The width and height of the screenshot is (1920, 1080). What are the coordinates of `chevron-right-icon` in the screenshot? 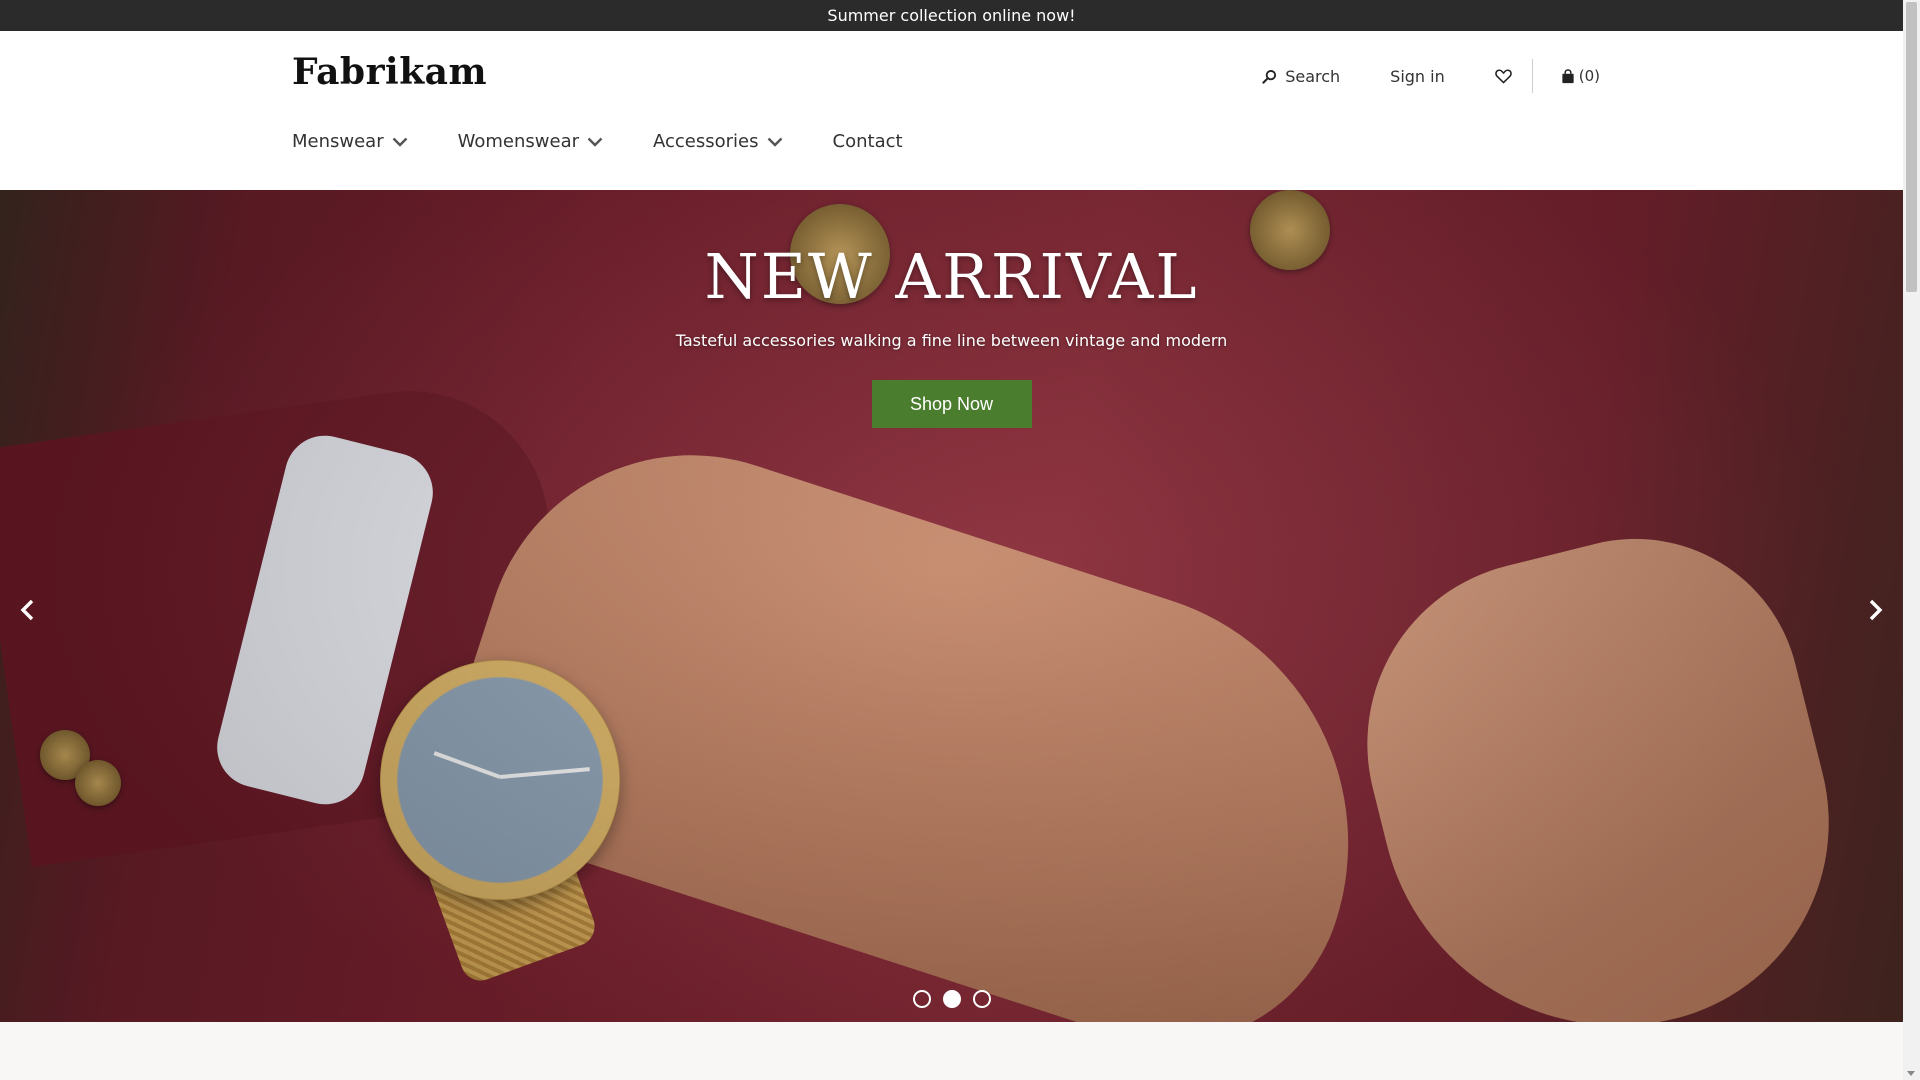 It's located at (1876, 610).